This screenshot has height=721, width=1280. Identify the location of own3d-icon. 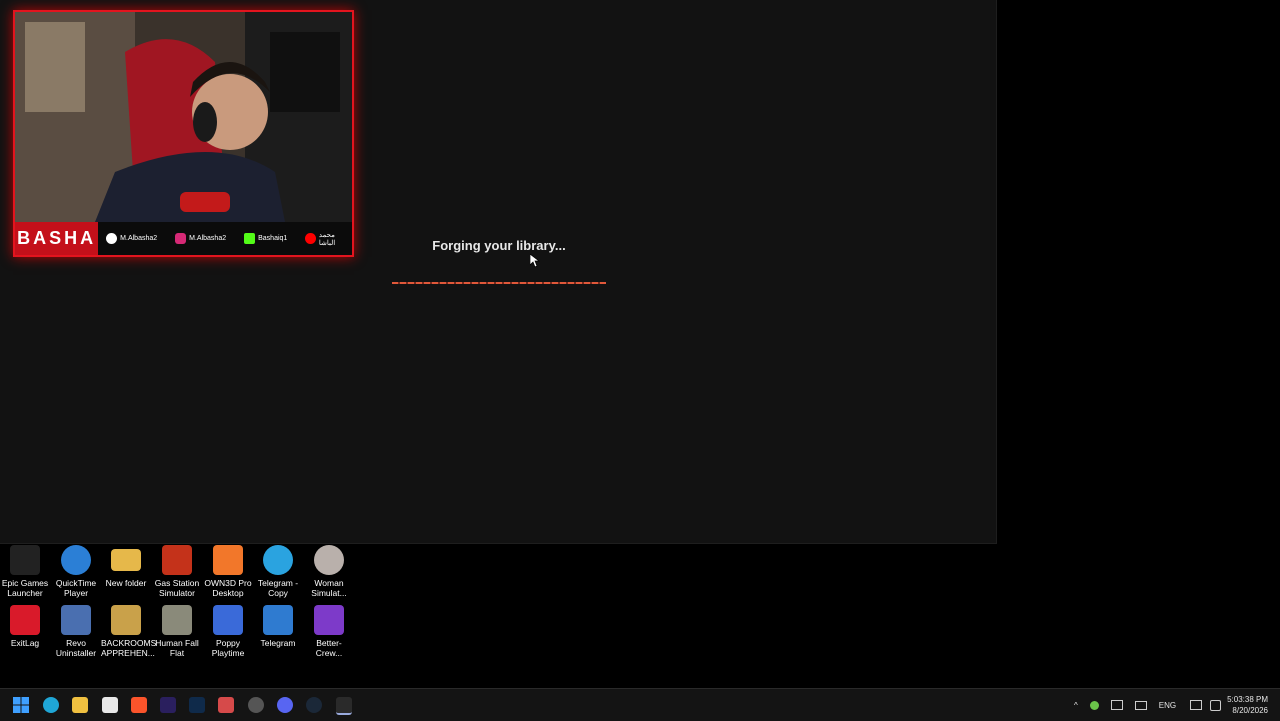
(228, 560).